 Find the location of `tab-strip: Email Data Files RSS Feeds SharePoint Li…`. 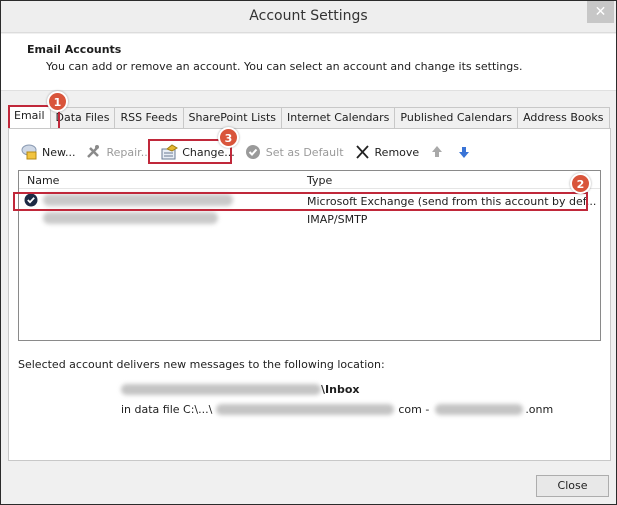

tab-strip: Email Data Files RSS Feeds SharePoint Li… is located at coordinates (309, 117).